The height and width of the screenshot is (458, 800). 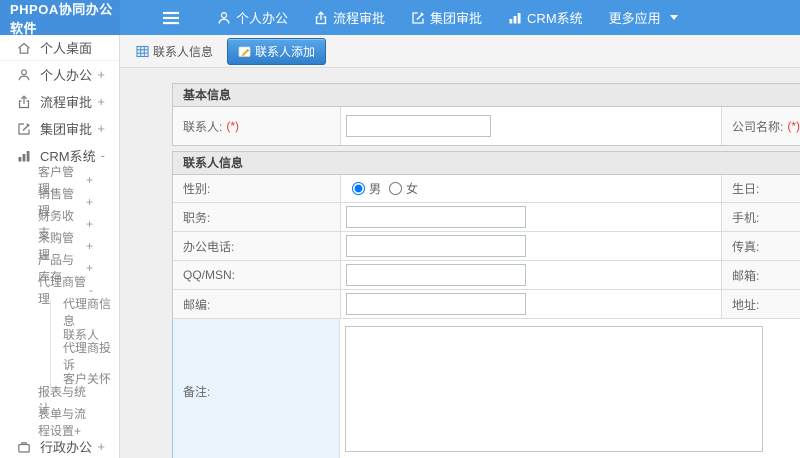 What do you see at coordinates (761, 188) in the screenshot?
I see `birthday-label: 生日:` at bounding box center [761, 188].